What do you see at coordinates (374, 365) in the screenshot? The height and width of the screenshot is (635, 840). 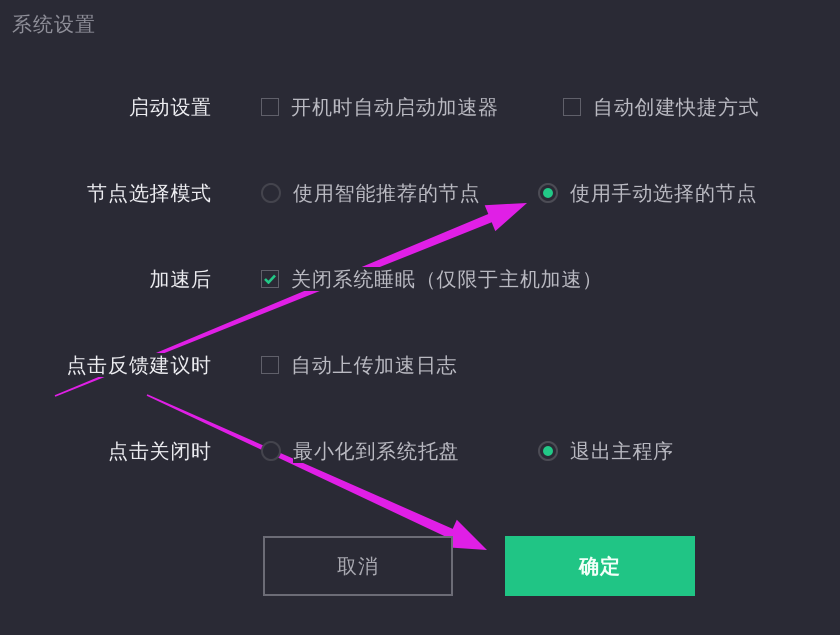 I see `option-label: 自动上传加速日志` at bounding box center [374, 365].